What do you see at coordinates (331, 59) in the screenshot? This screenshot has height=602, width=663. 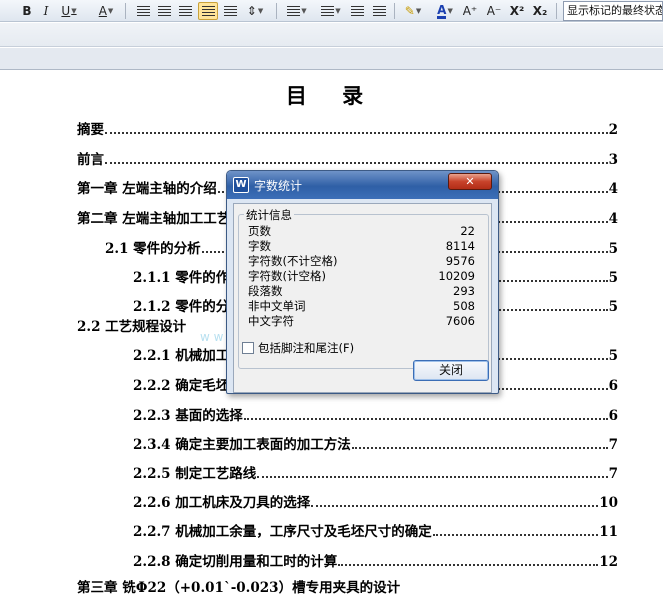 I see `ruler-area` at bounding box center [331, 59].